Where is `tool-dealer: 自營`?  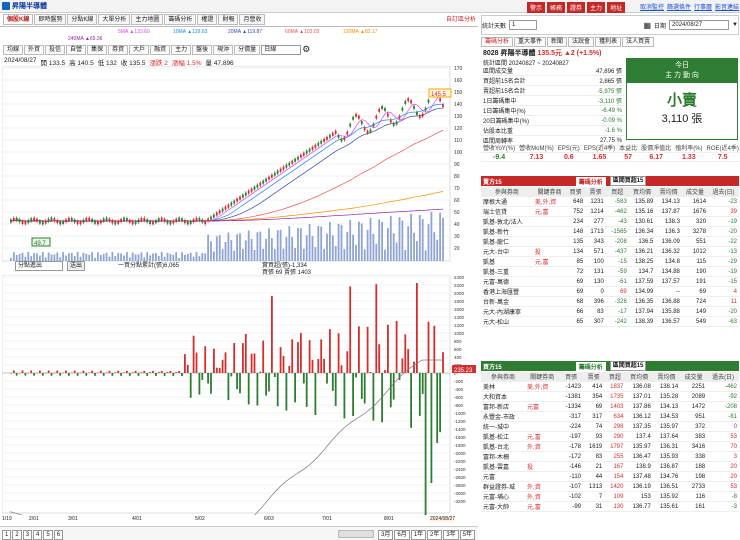 tool-dealer: 自營 is located at coordinates (76, 50).